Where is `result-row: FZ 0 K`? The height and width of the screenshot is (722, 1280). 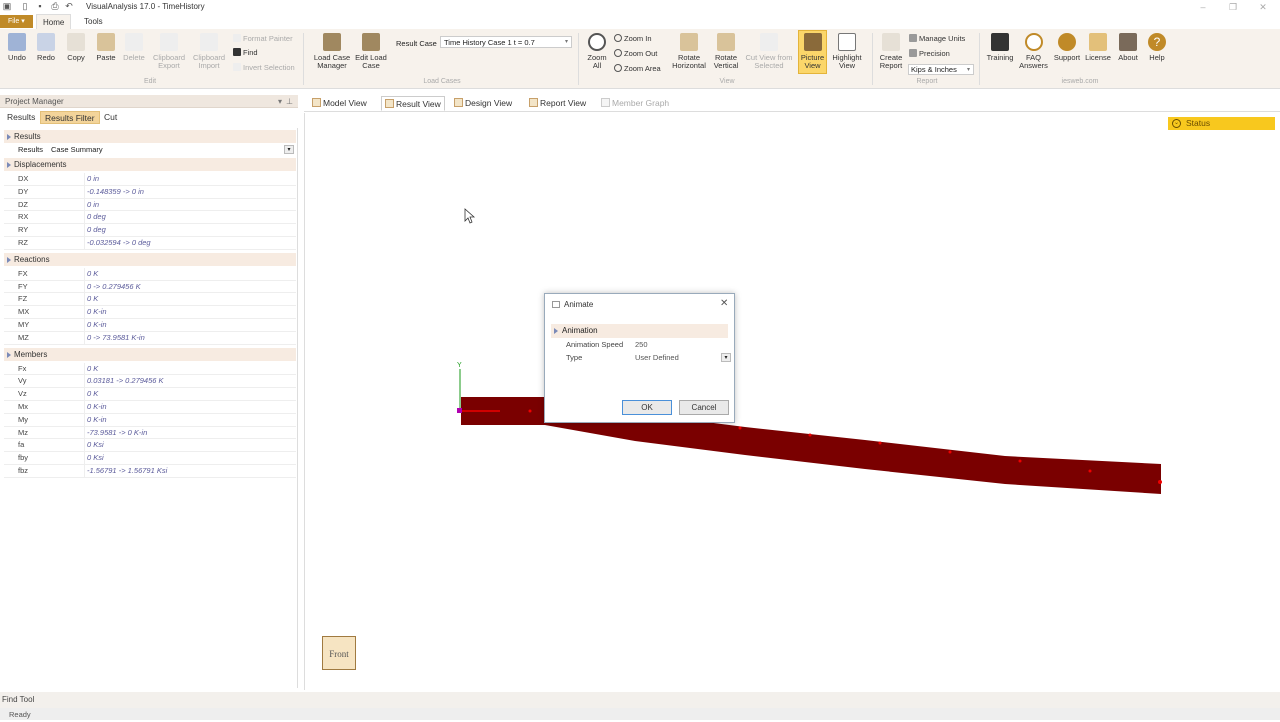 result-row: FZ 0 K is located at coordinates (150, 300).